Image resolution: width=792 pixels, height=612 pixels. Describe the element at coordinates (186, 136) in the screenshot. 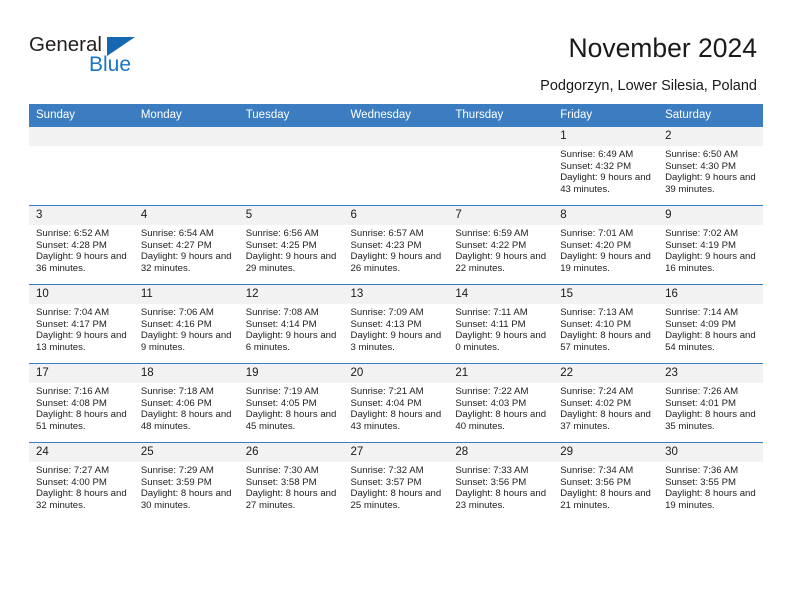

I see `day-number` at that location.